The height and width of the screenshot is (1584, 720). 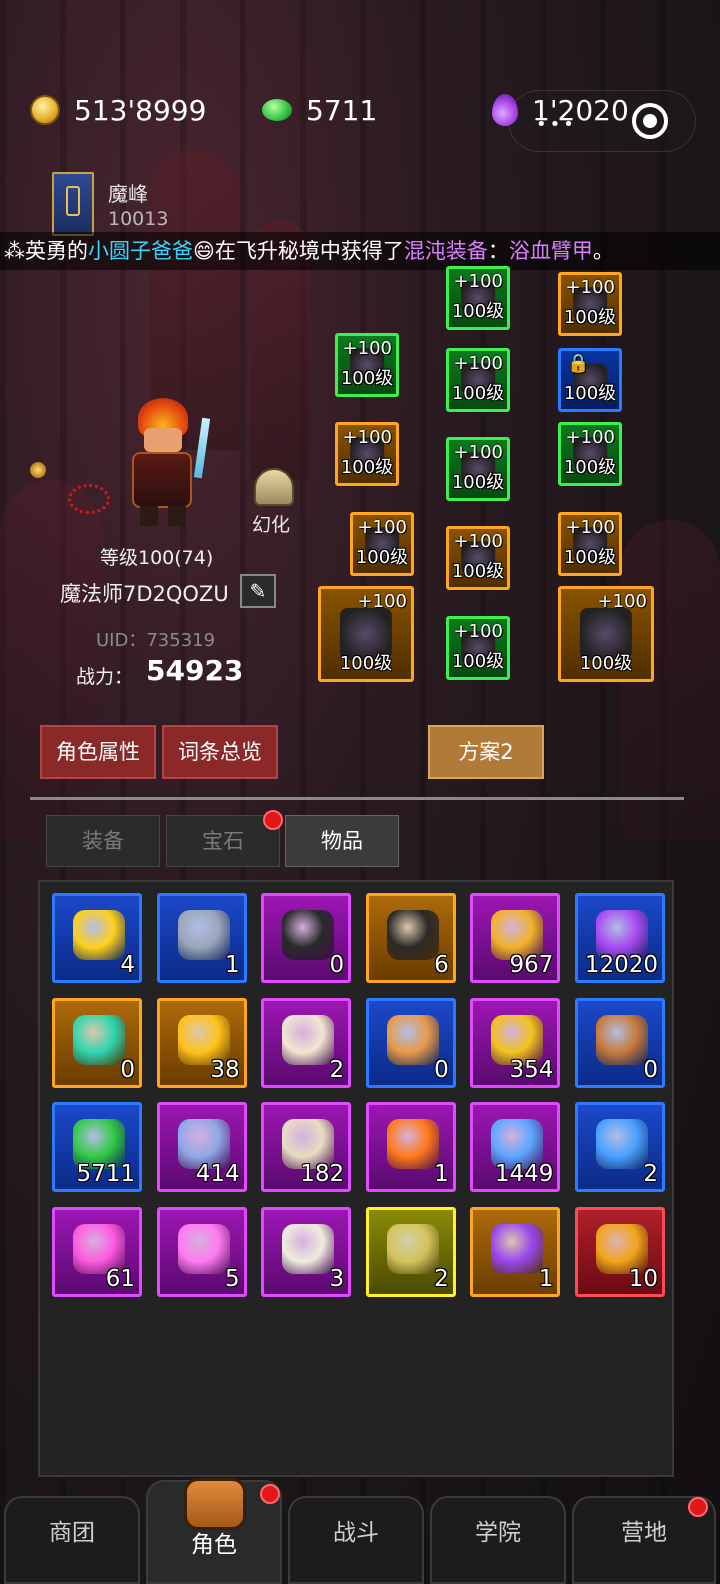 What do you see at coordinates (73, 204) in the screenshot?
I see `guild-banner-icon` at bounding box center [73, 204].